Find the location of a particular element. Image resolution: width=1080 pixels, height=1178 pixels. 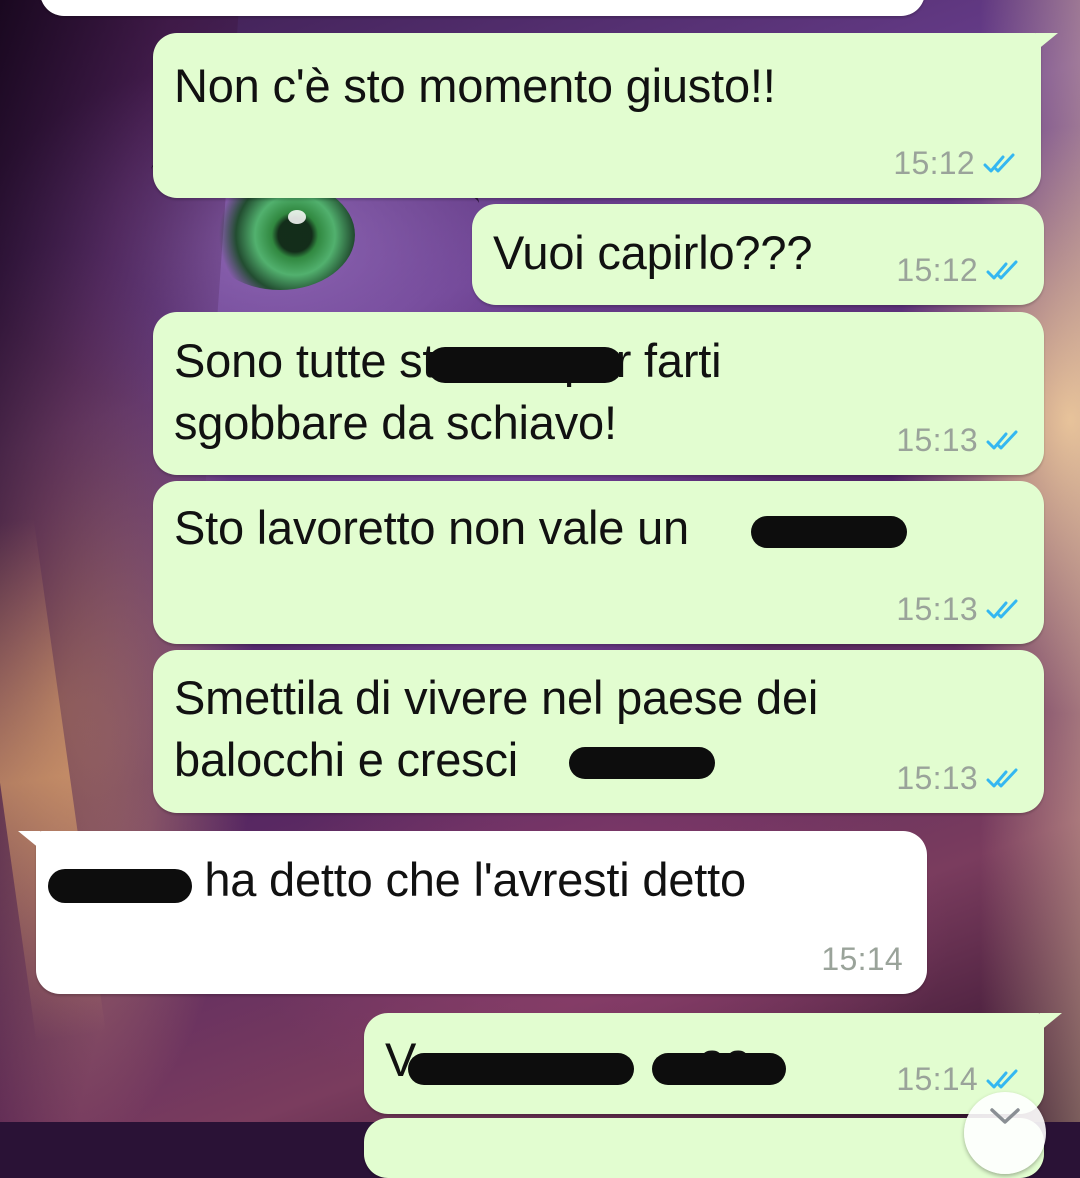

message-bubble-partial-top is located at coordinates (482, 8).